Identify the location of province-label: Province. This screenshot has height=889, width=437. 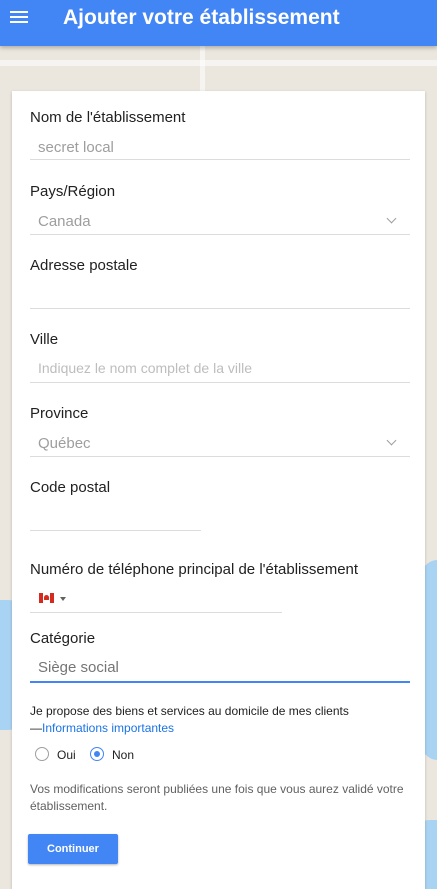
(59, 413).